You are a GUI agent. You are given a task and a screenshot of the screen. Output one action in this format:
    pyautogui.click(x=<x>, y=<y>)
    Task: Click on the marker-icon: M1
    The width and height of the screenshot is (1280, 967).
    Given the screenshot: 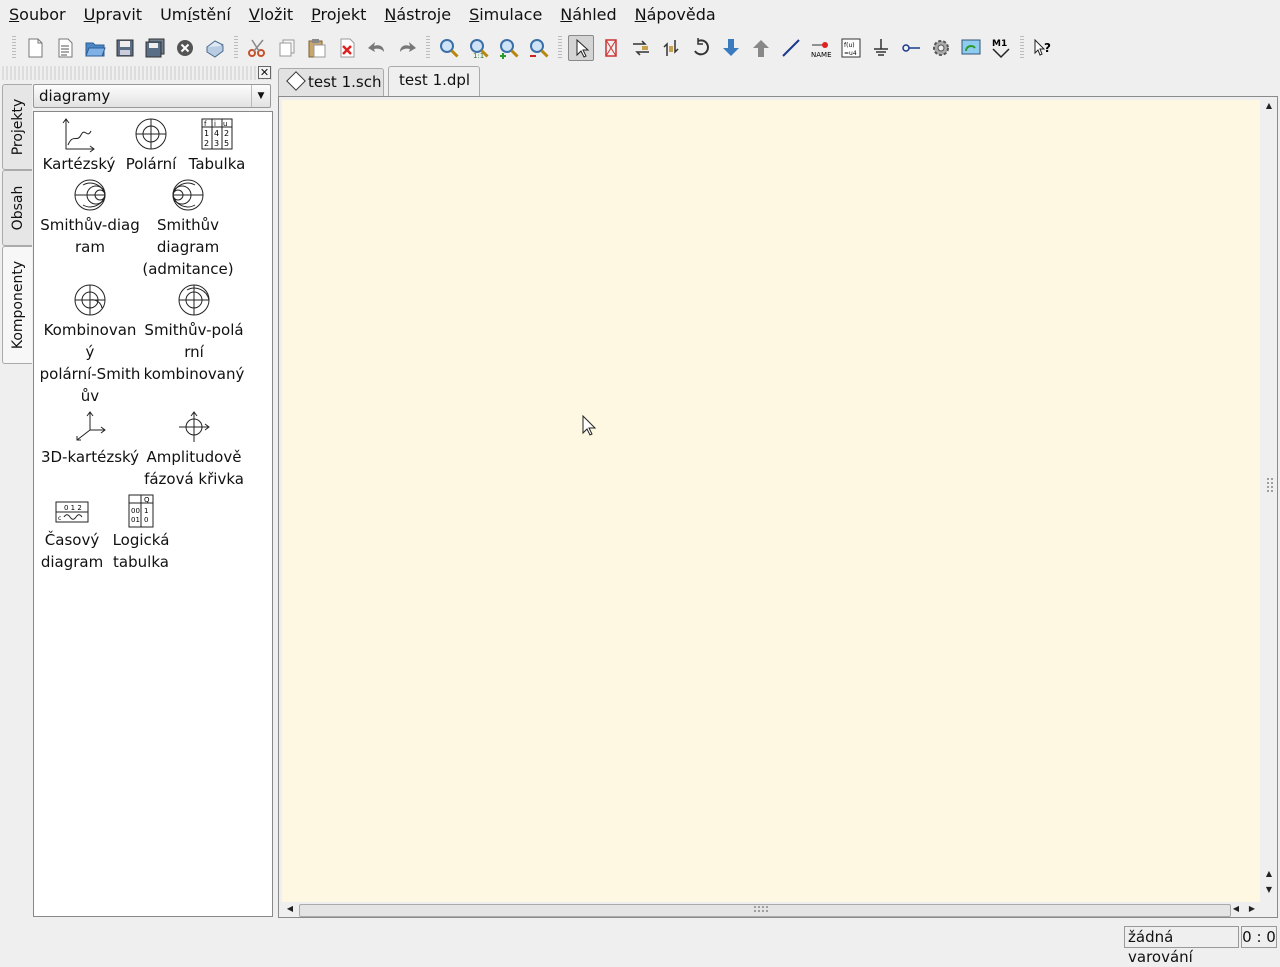 What is the action you would take?
    pyautogui.click(x=1001, y=48)
    